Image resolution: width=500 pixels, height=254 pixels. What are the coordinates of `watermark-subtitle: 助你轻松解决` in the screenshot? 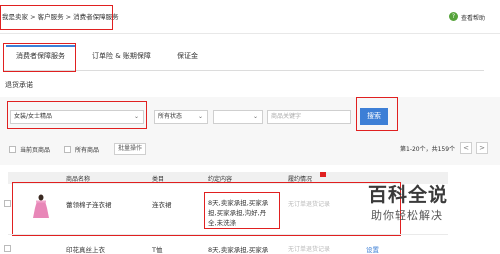 It's located at (407, 215).